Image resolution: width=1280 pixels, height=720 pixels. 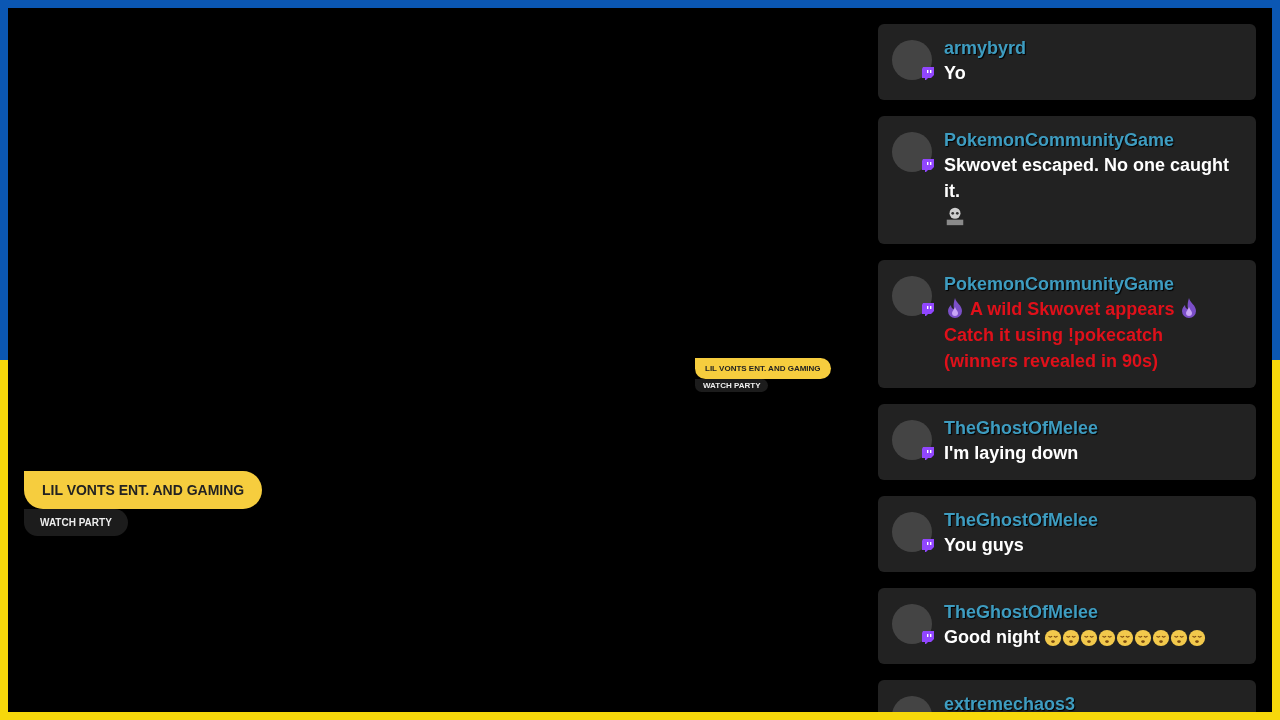 I want to click on message-text: Yo, so click(x=955, y=73).